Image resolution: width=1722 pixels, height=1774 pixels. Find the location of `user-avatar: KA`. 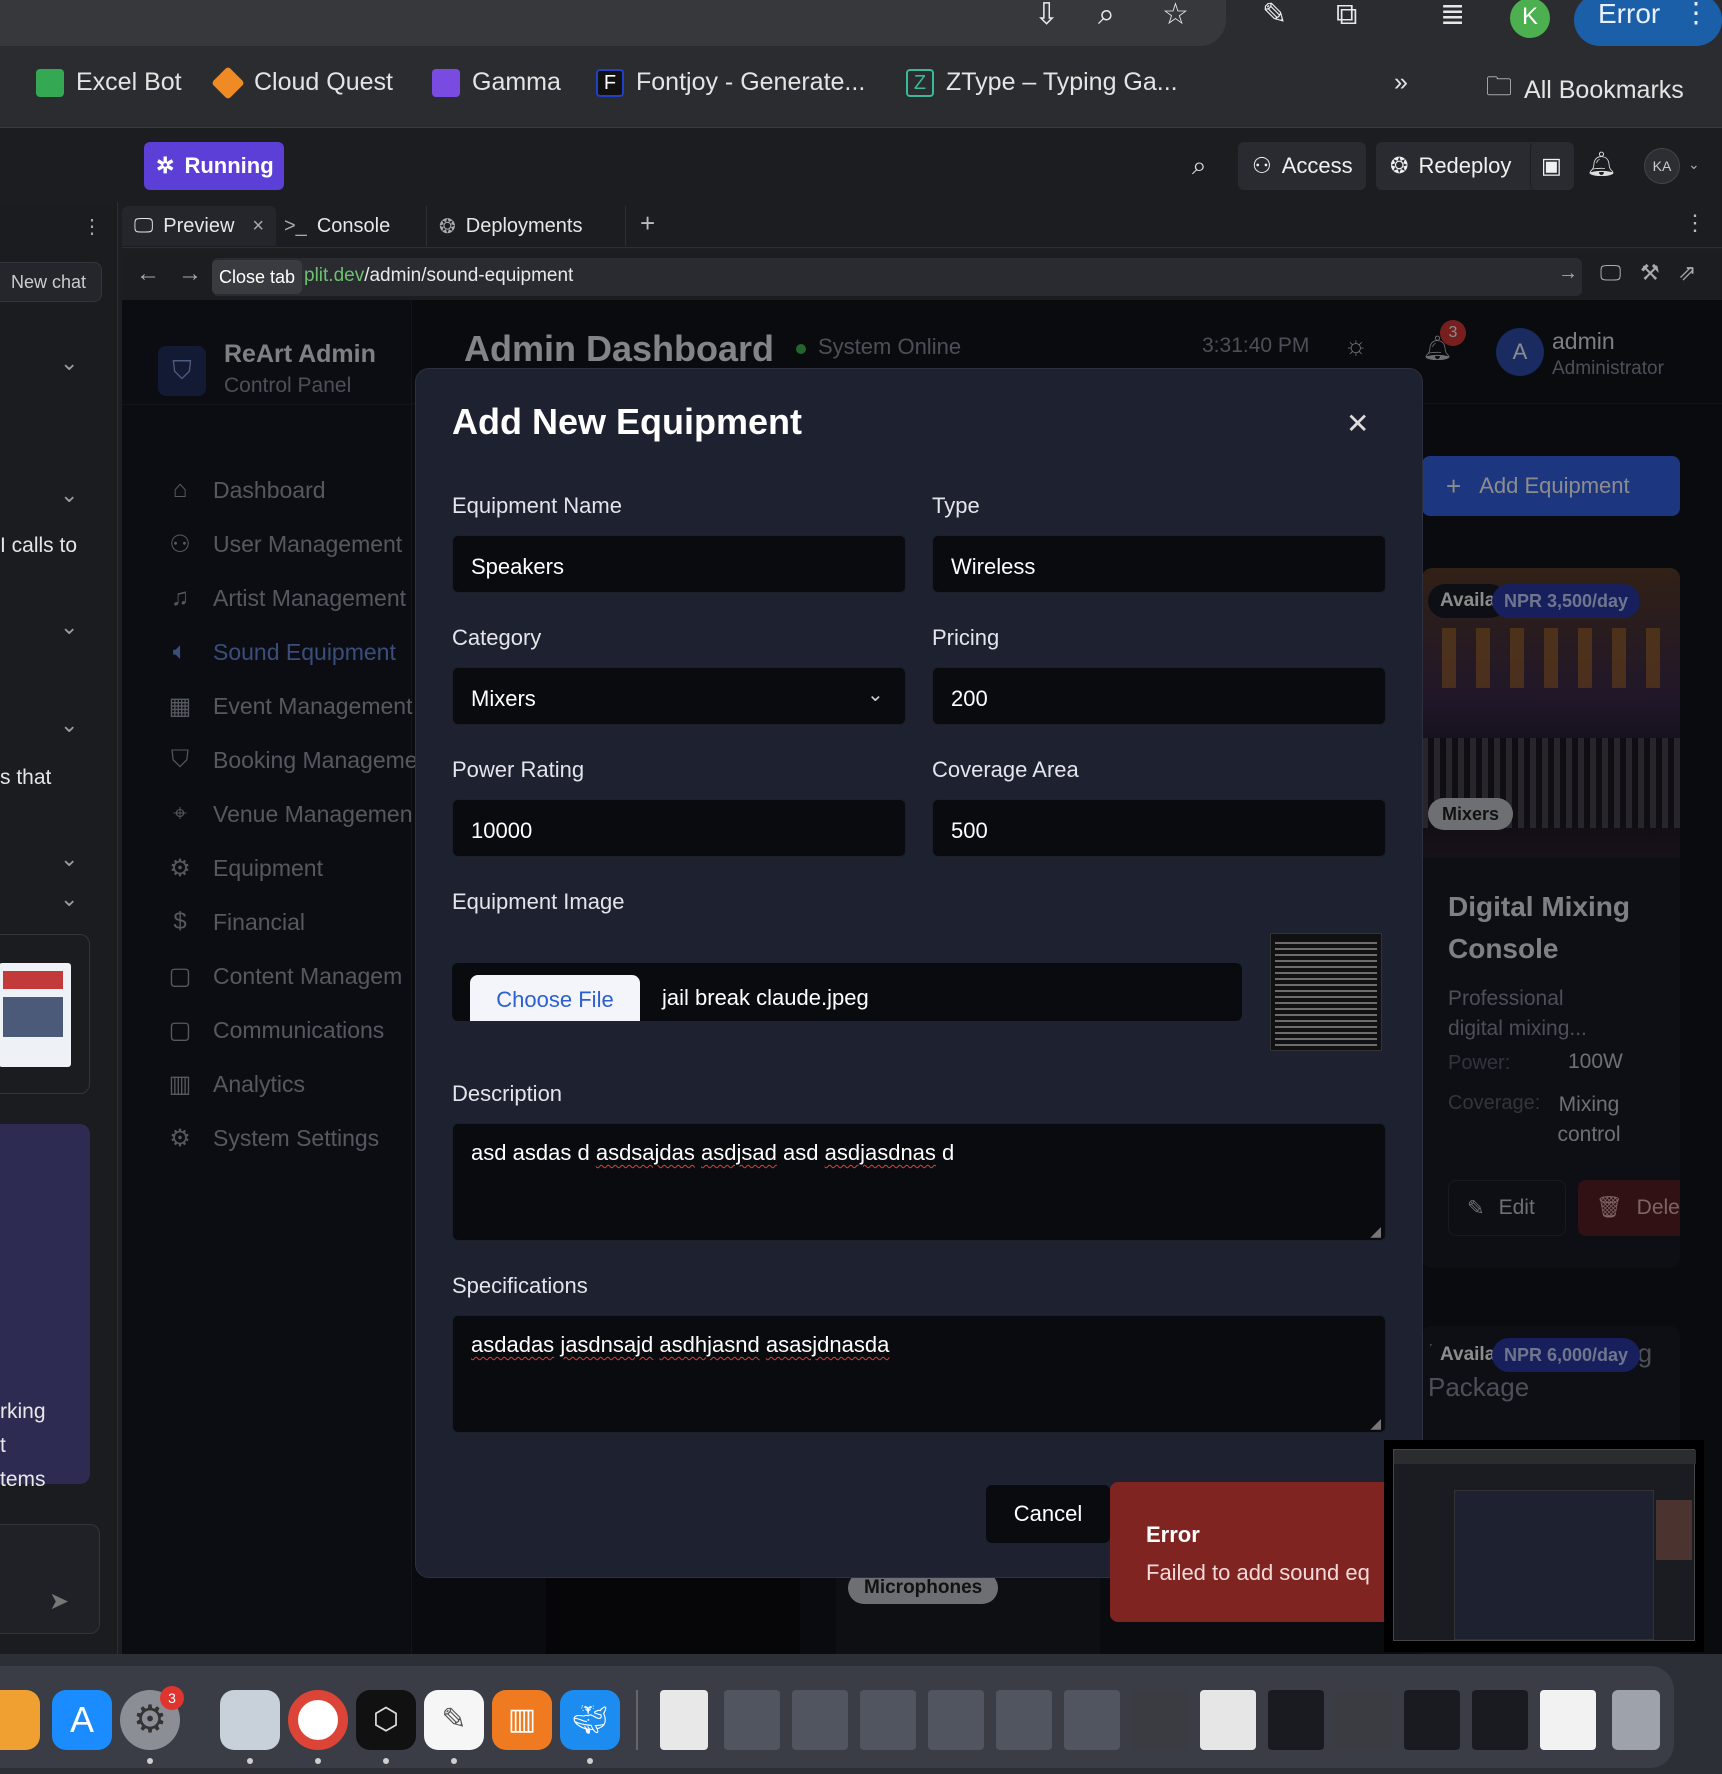

user-avatar: KA is located at coordinates (1662, 166).